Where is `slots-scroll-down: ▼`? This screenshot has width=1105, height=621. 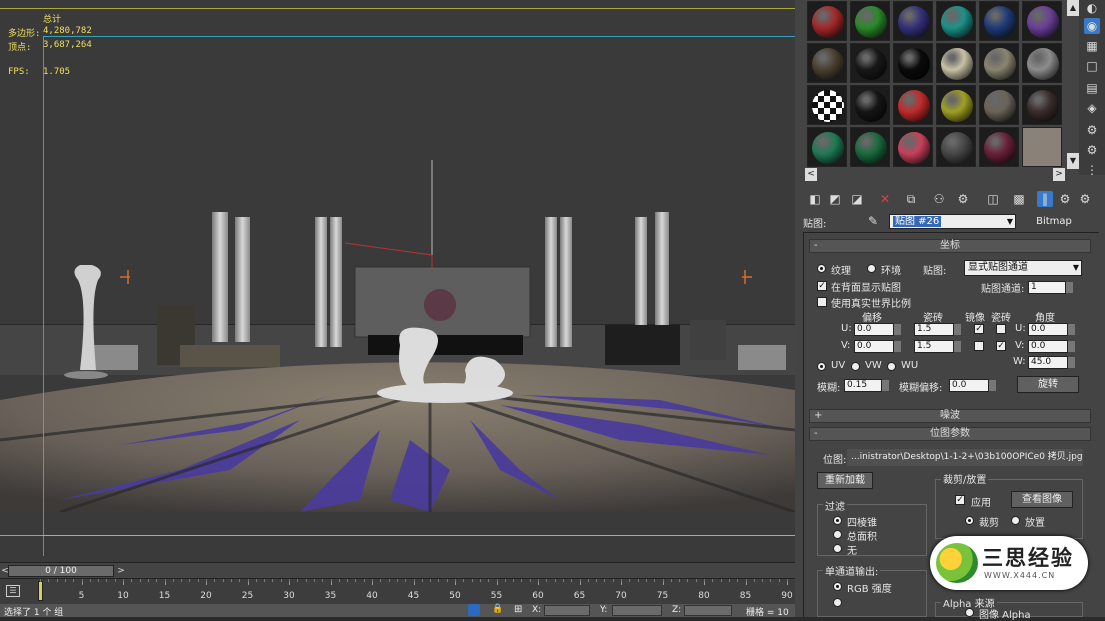 slots-scroll-down: ▼ is located at coordinates (1073, 161).